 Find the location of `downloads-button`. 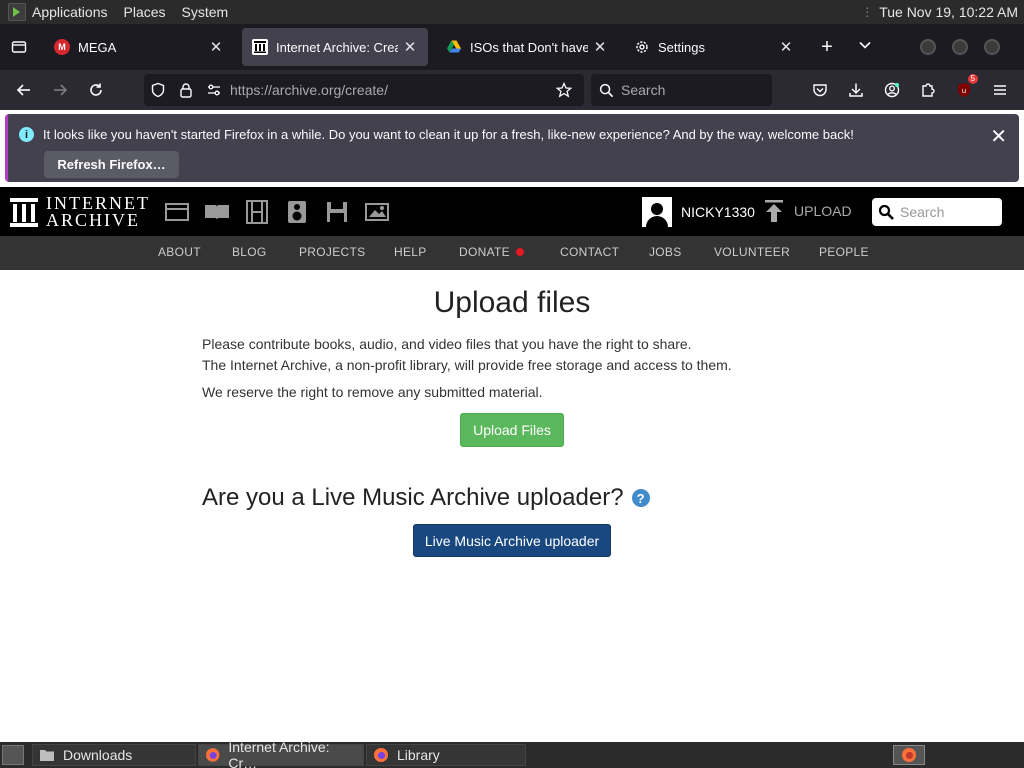

downloads-button is located at coordinates (856, 90).